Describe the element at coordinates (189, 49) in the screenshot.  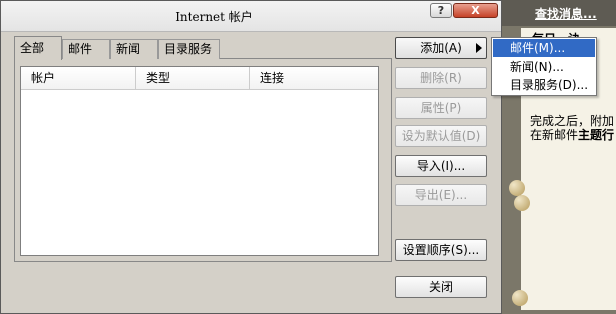
I see `tab-directory-services: 目录服务` at that location.